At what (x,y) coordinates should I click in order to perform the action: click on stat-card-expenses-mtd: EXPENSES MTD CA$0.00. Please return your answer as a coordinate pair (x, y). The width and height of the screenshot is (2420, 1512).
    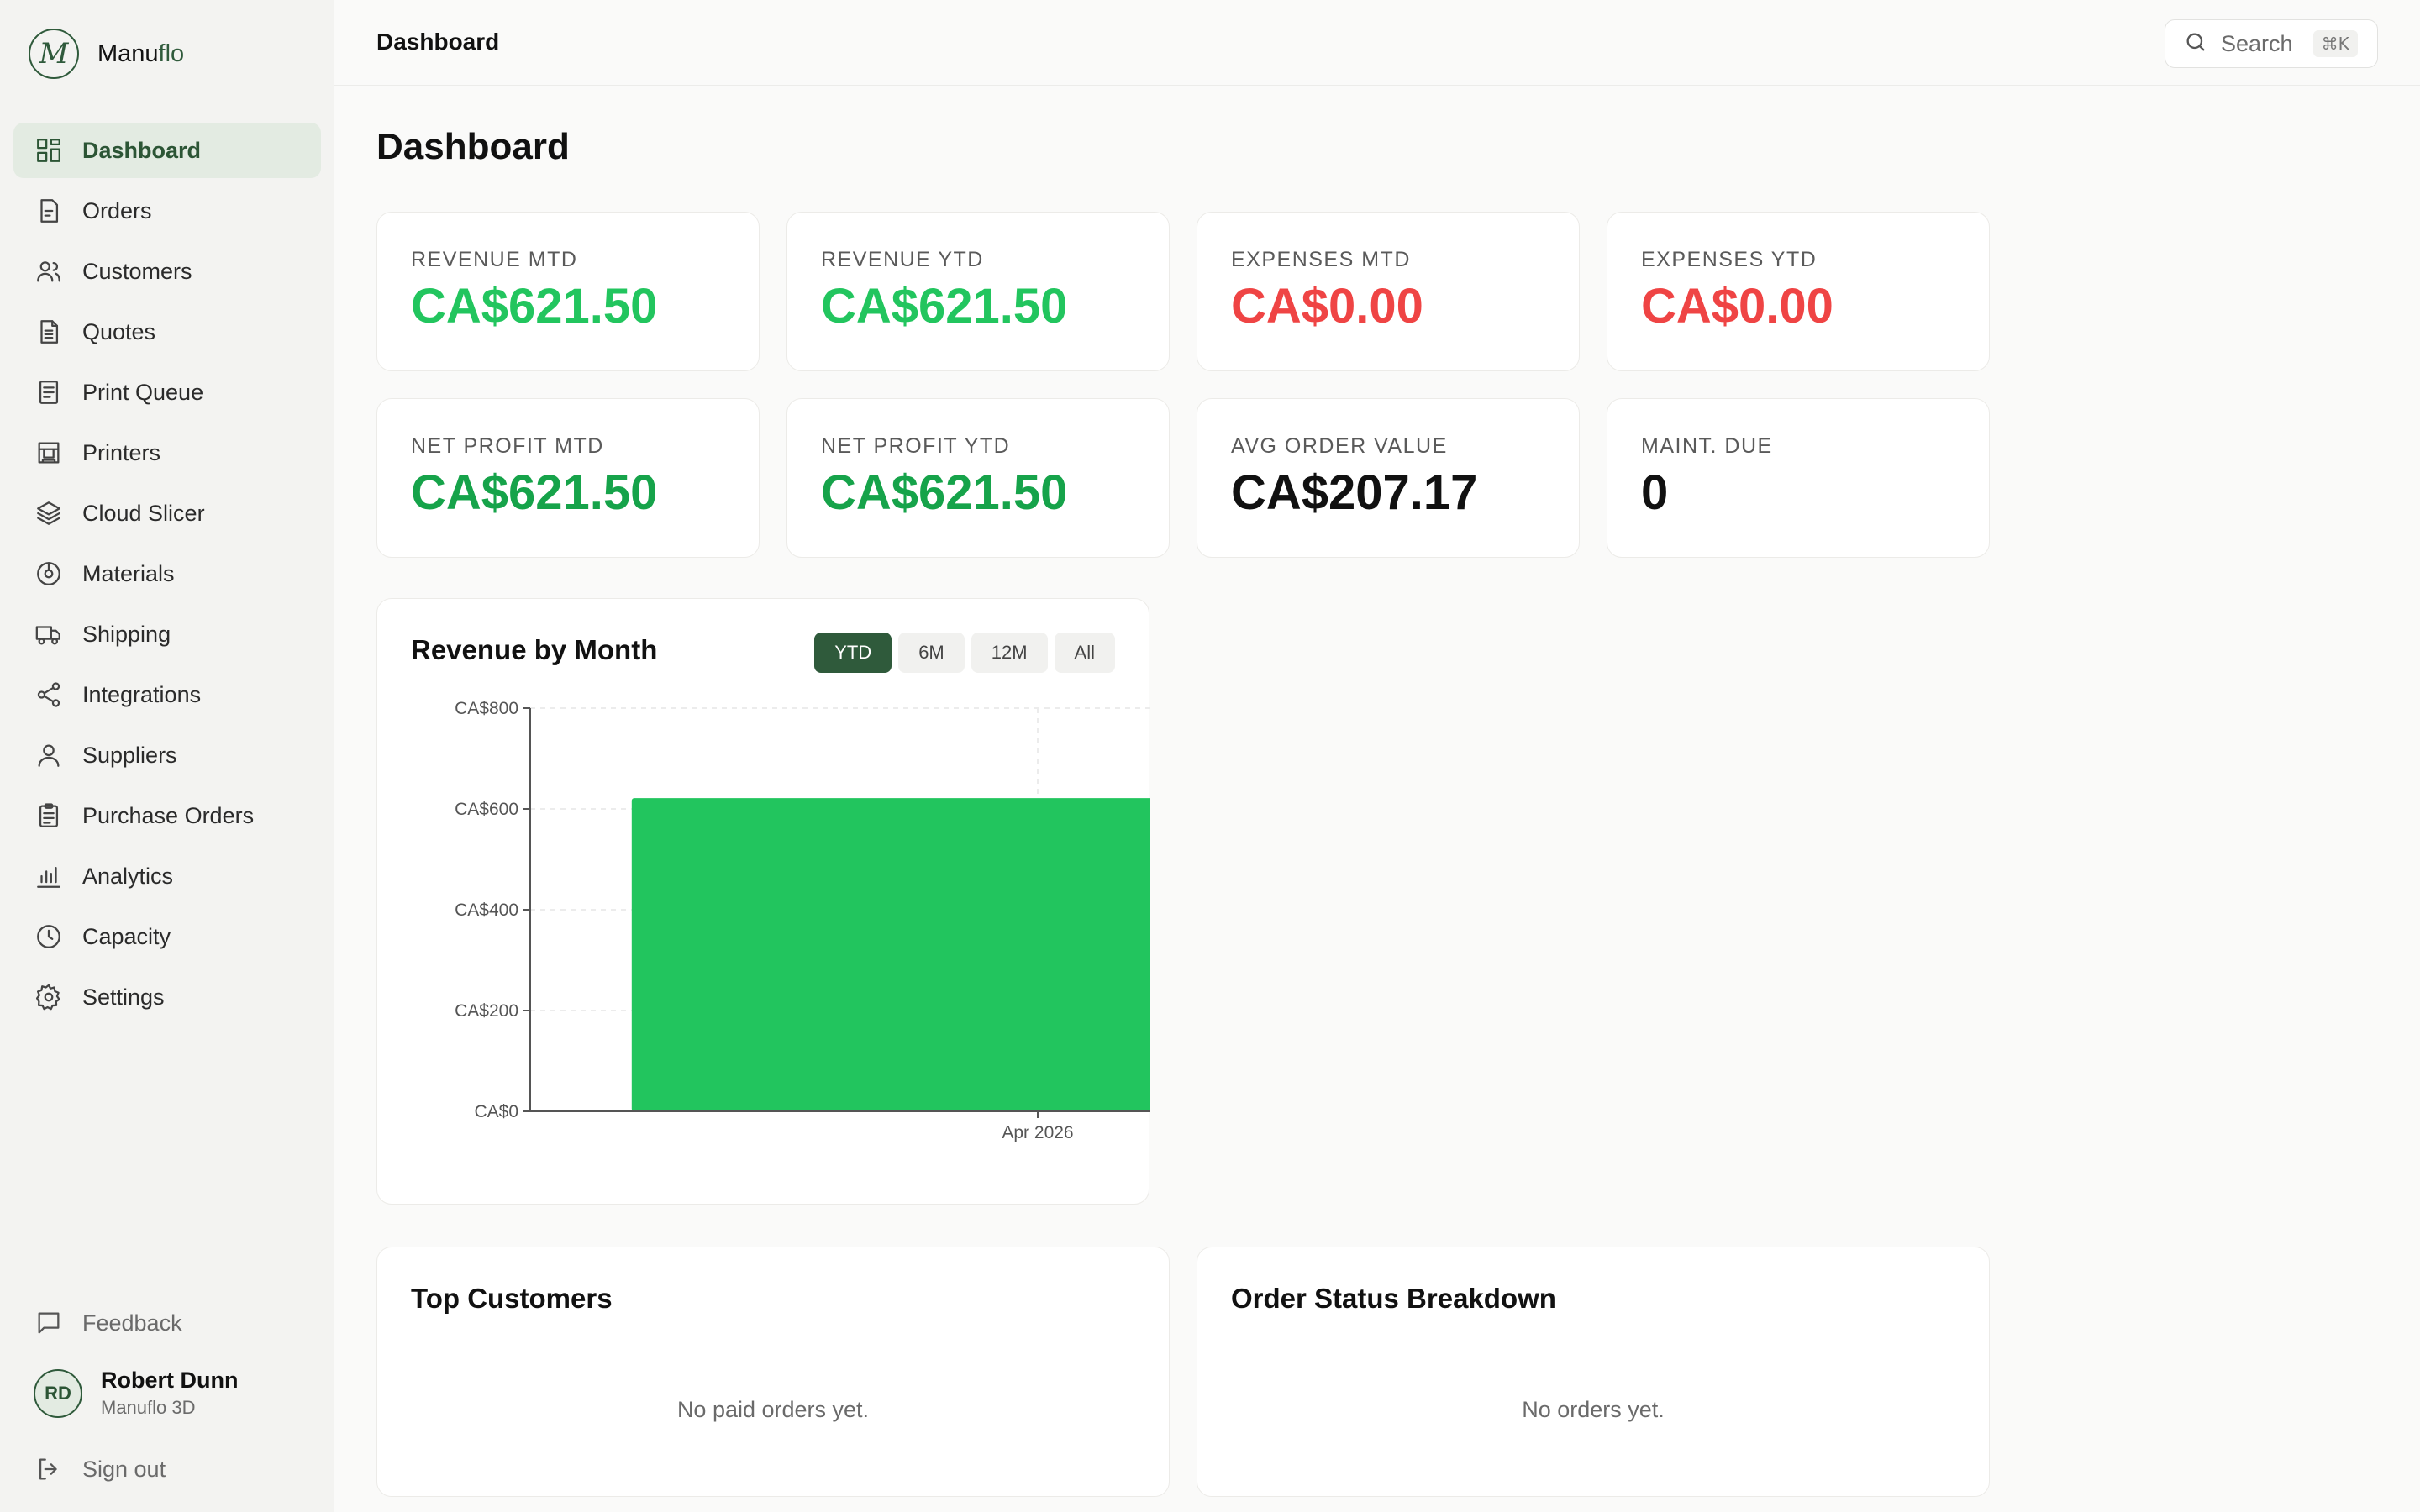
    Looking at the image, I should click on (1388, 291).